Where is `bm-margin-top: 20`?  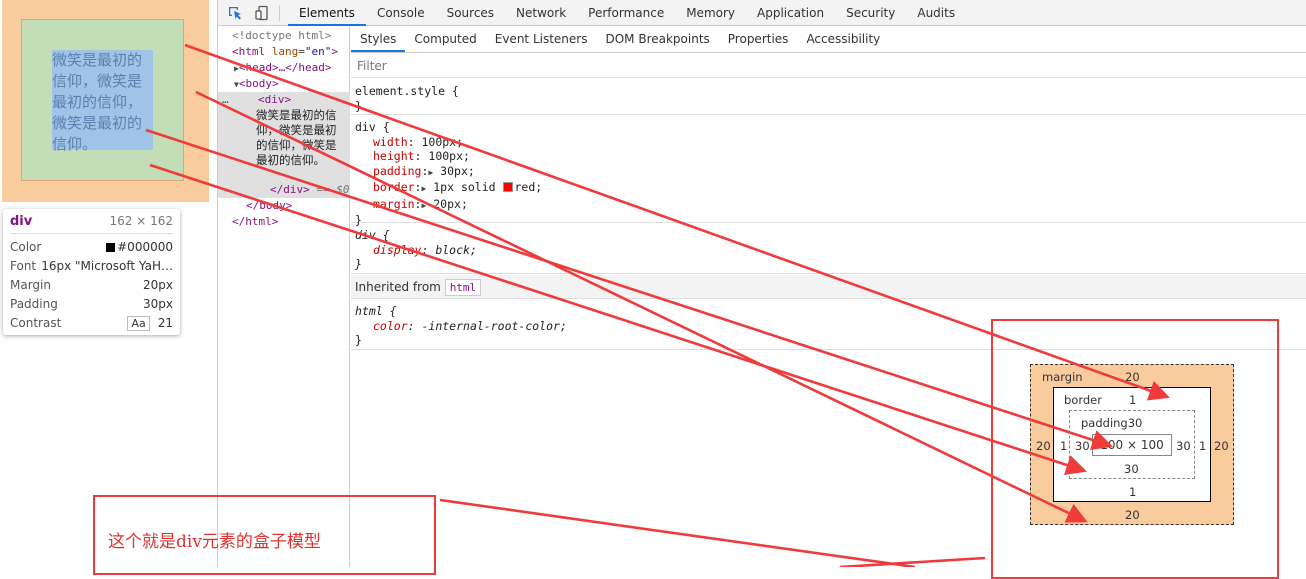
bm-margin-top: 20 is located at coordinates (1132, 377).